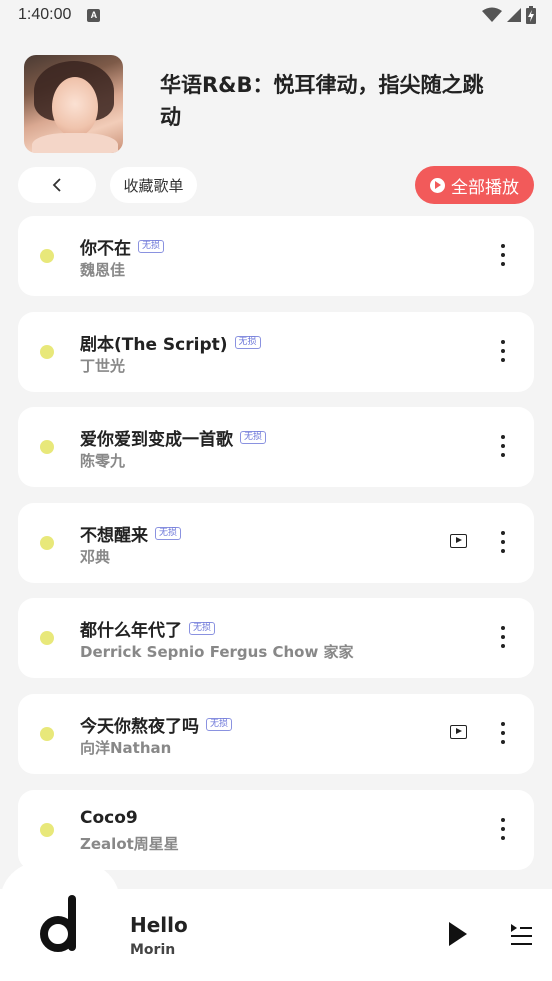 The height and width of the screenshot is (981, 552). I want to click on chevron-left-icon, so click(56, 185).